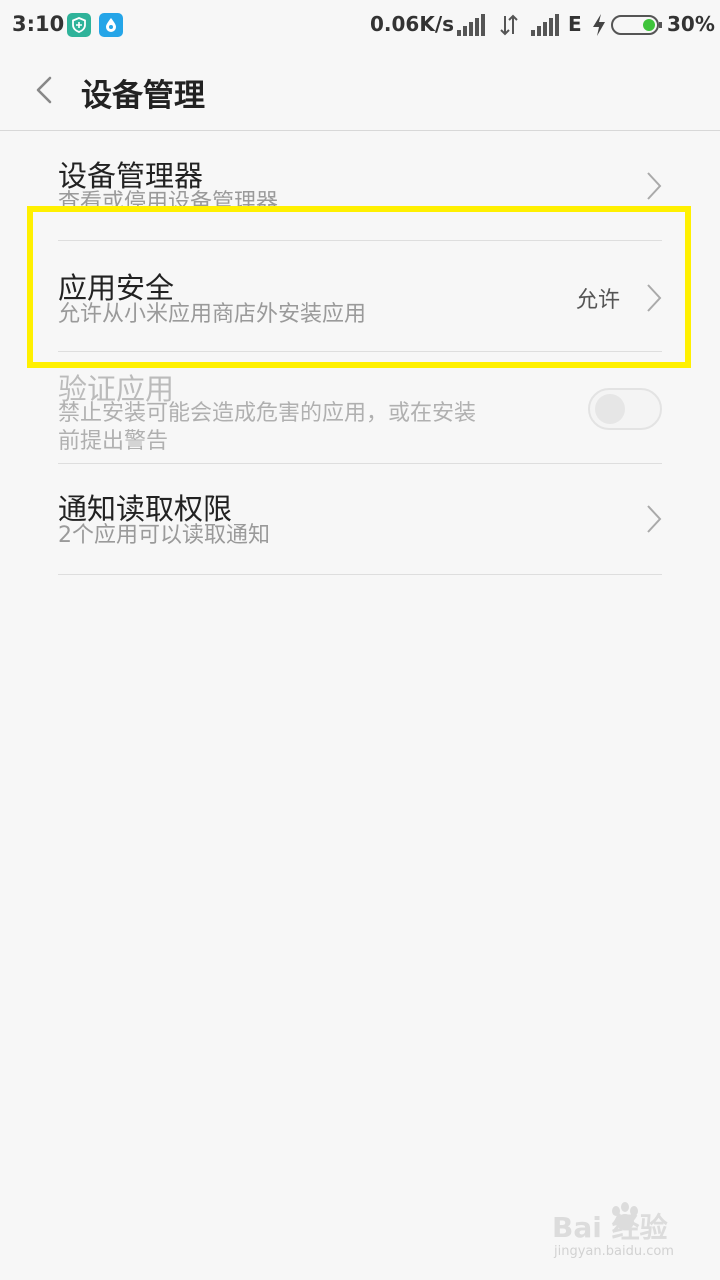 Image resolution: width=720 pixels, height=1280 pixels. What do you see at coordinates (610, 409) in the screenshot?
I see `toggle-knob` at bounding box center [610, 409].